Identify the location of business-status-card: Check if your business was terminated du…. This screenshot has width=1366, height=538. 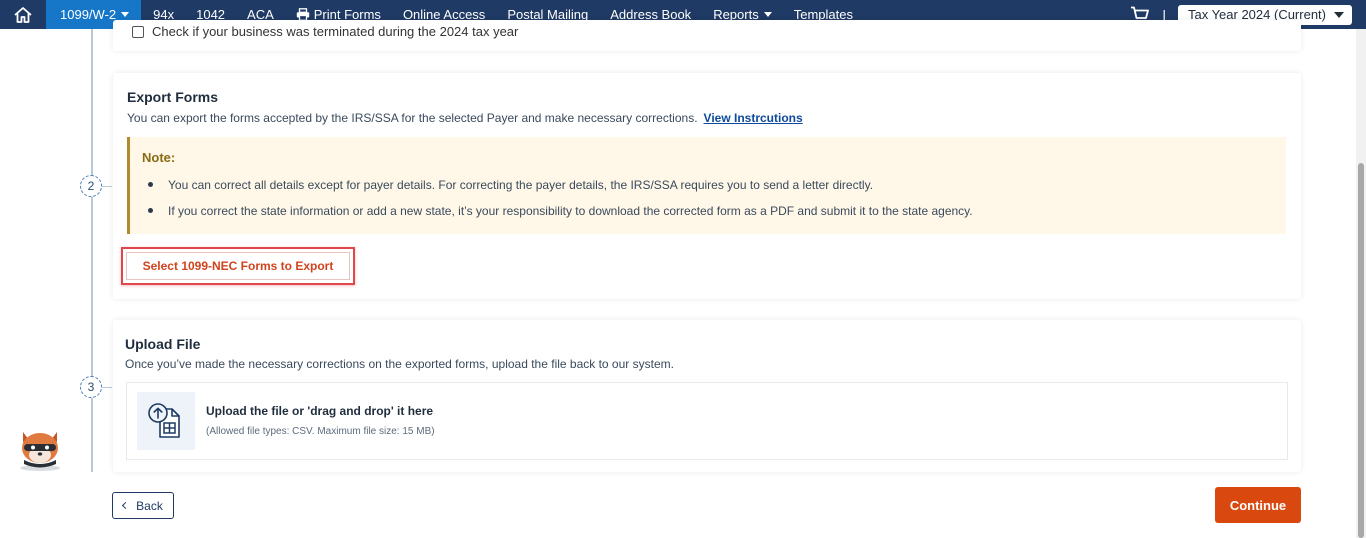
(707, 35).